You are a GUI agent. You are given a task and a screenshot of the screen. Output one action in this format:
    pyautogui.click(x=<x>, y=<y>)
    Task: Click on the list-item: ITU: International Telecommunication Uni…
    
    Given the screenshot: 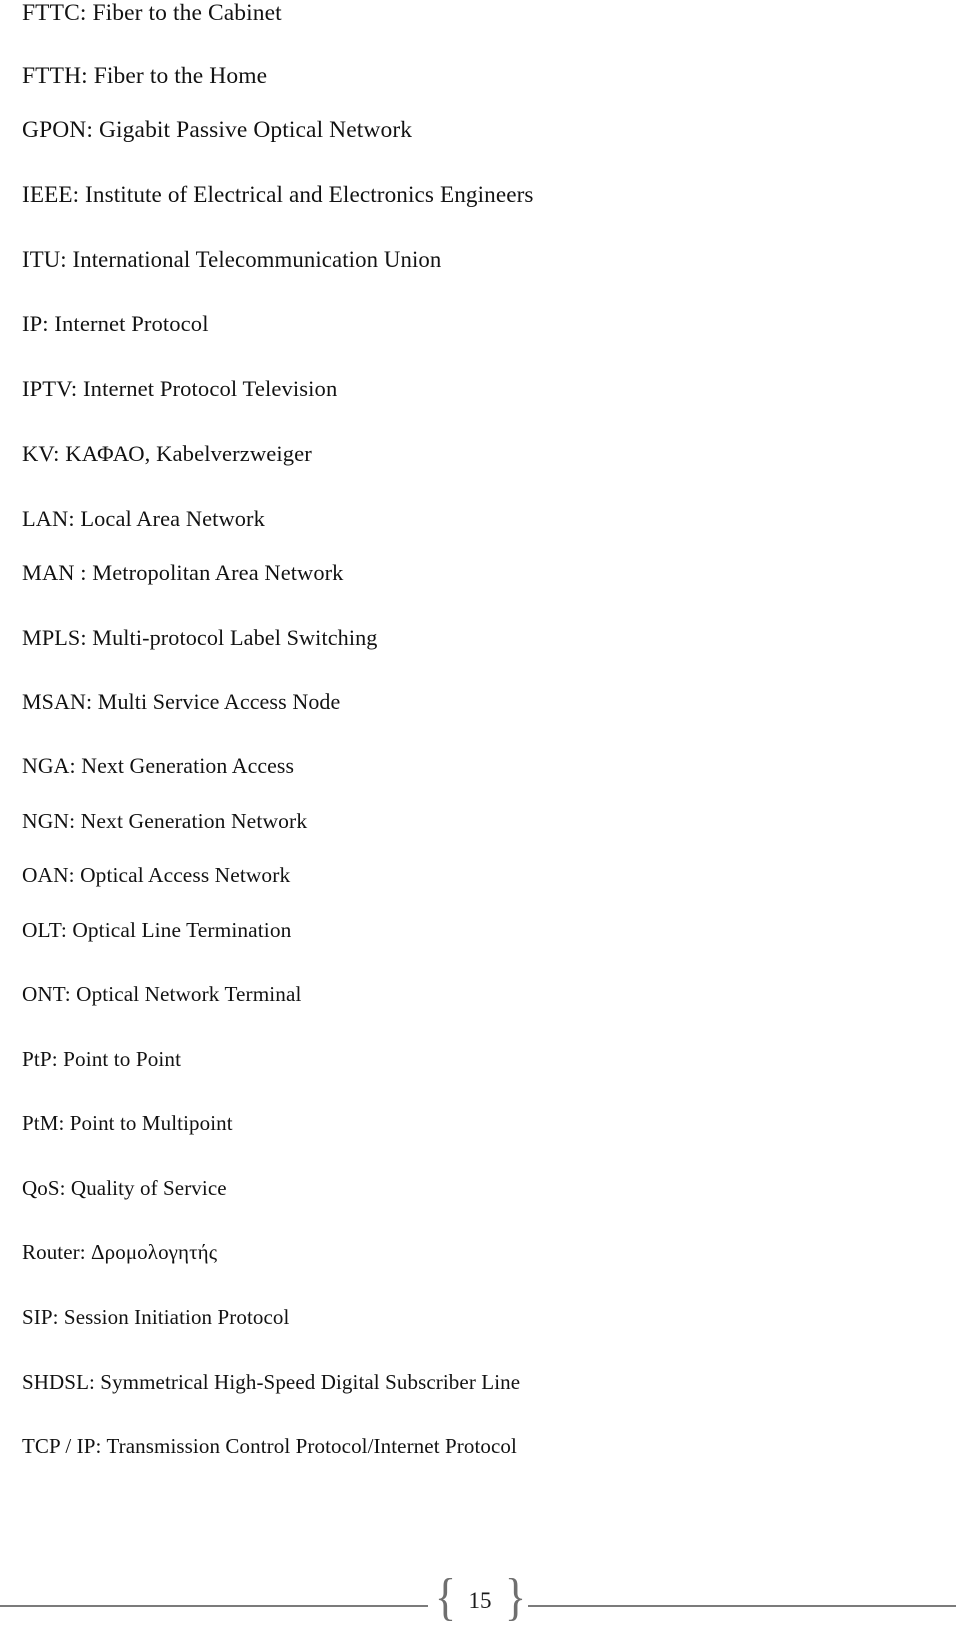 What is the action you would take?
    pyautogui.click(x=232, y=259)
    